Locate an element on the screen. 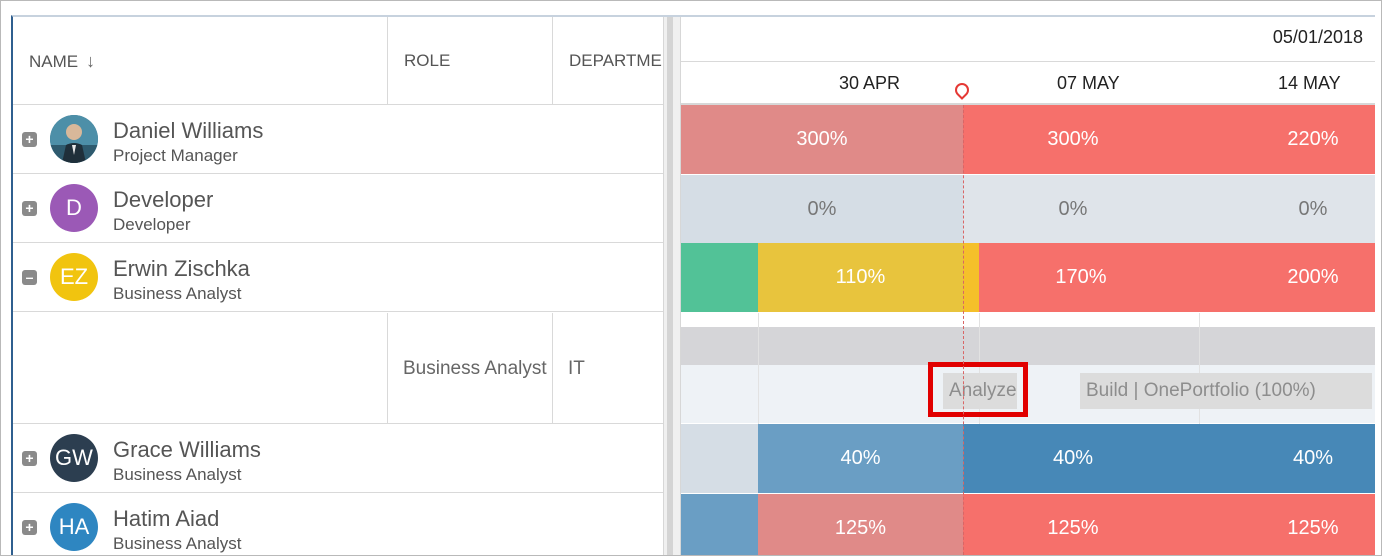 The image size is (1382, 556). person-name: Developer is located at coordinates (163, 200).